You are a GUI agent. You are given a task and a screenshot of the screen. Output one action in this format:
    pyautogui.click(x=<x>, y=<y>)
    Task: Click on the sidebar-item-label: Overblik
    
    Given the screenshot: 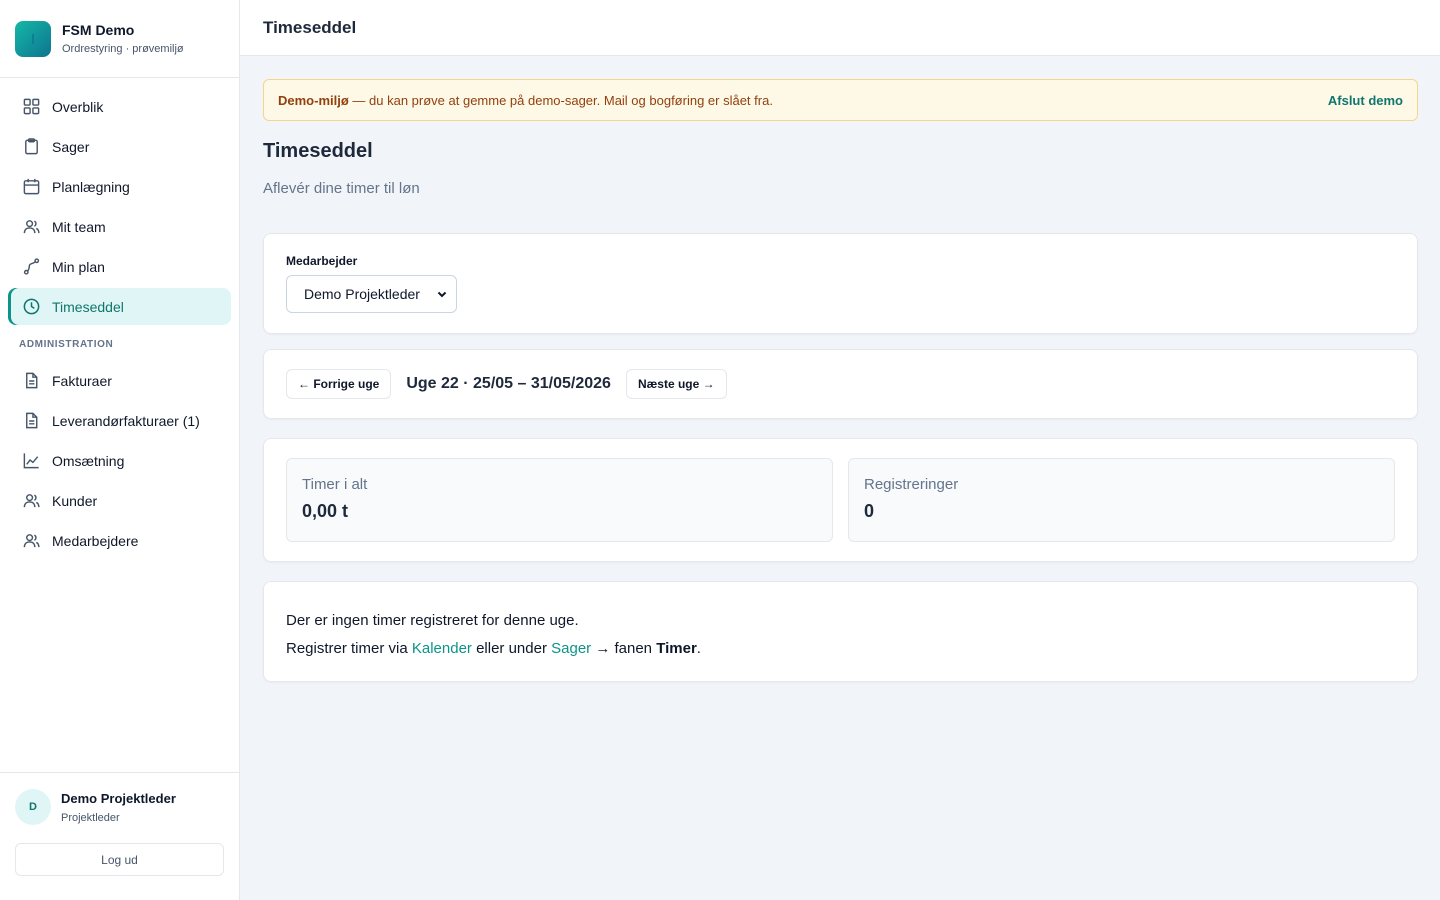 What is the action you would take?
    pyautogui.click(x=78, y=106)
    